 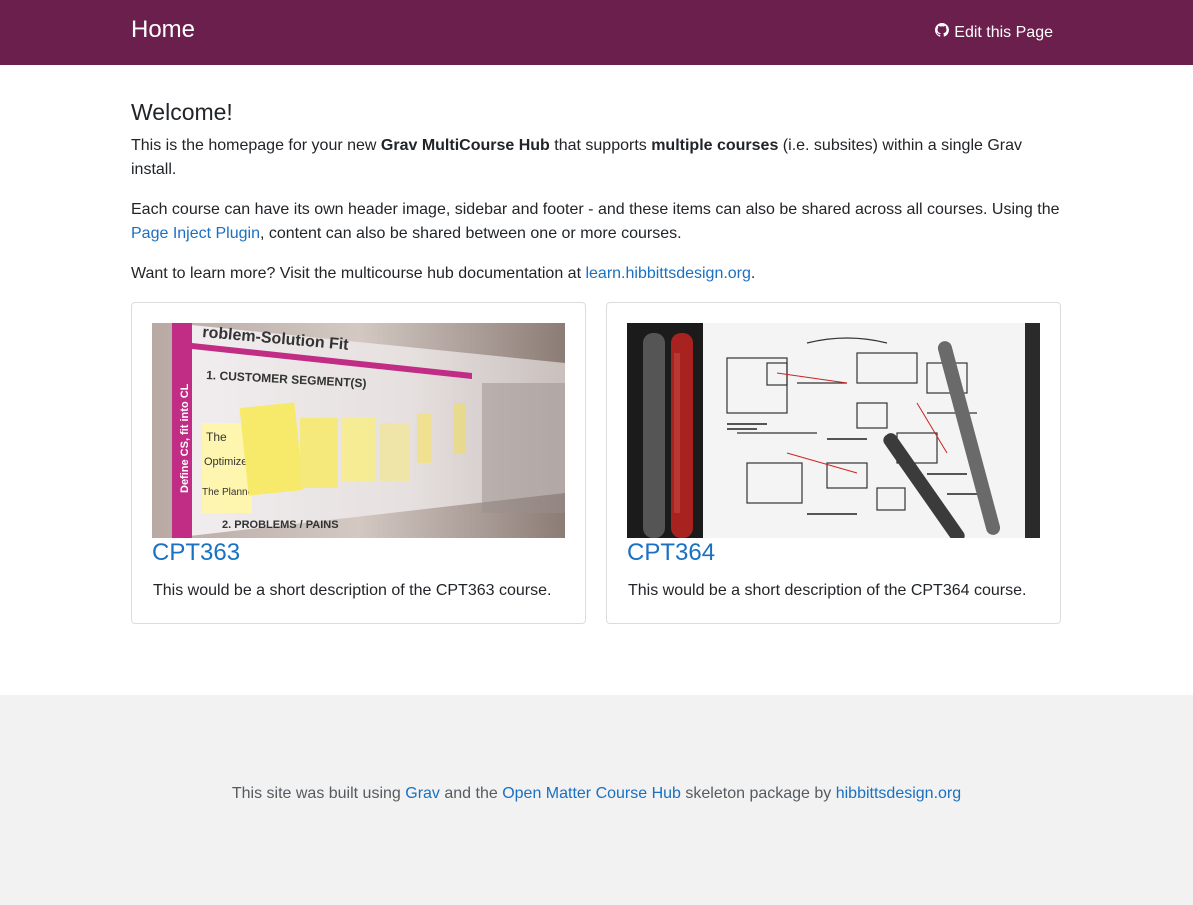 What do you see at coordinates (715, 145) in the screenshot?
I see `intro-bold-multiple: multiple courses` at bounding box center [715, 145].